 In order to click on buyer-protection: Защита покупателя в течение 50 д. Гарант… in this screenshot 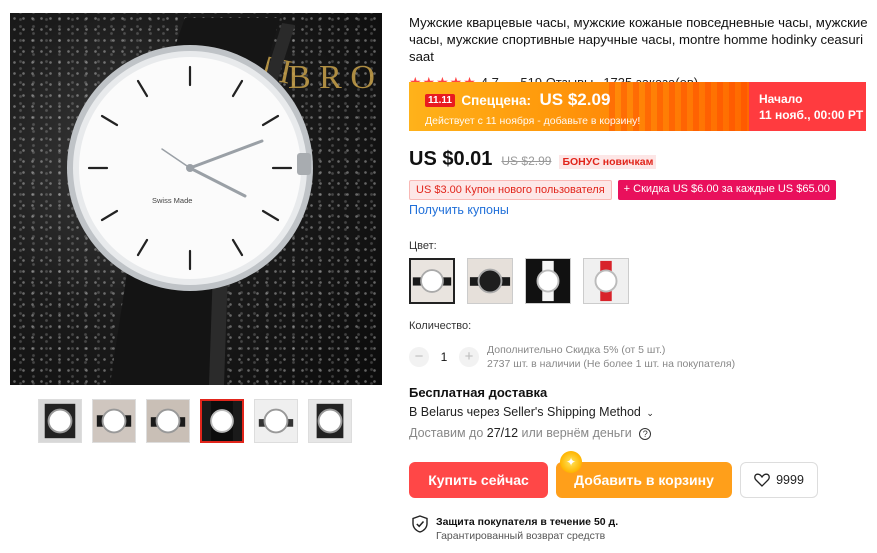, I will do `click(515, 529)`.